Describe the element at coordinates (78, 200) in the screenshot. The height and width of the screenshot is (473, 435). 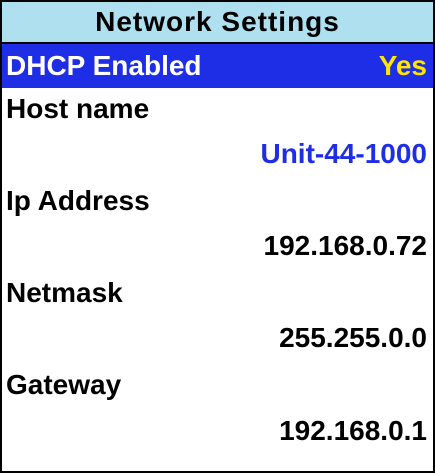
I see `ip-address-label: Ip Address` at that location.